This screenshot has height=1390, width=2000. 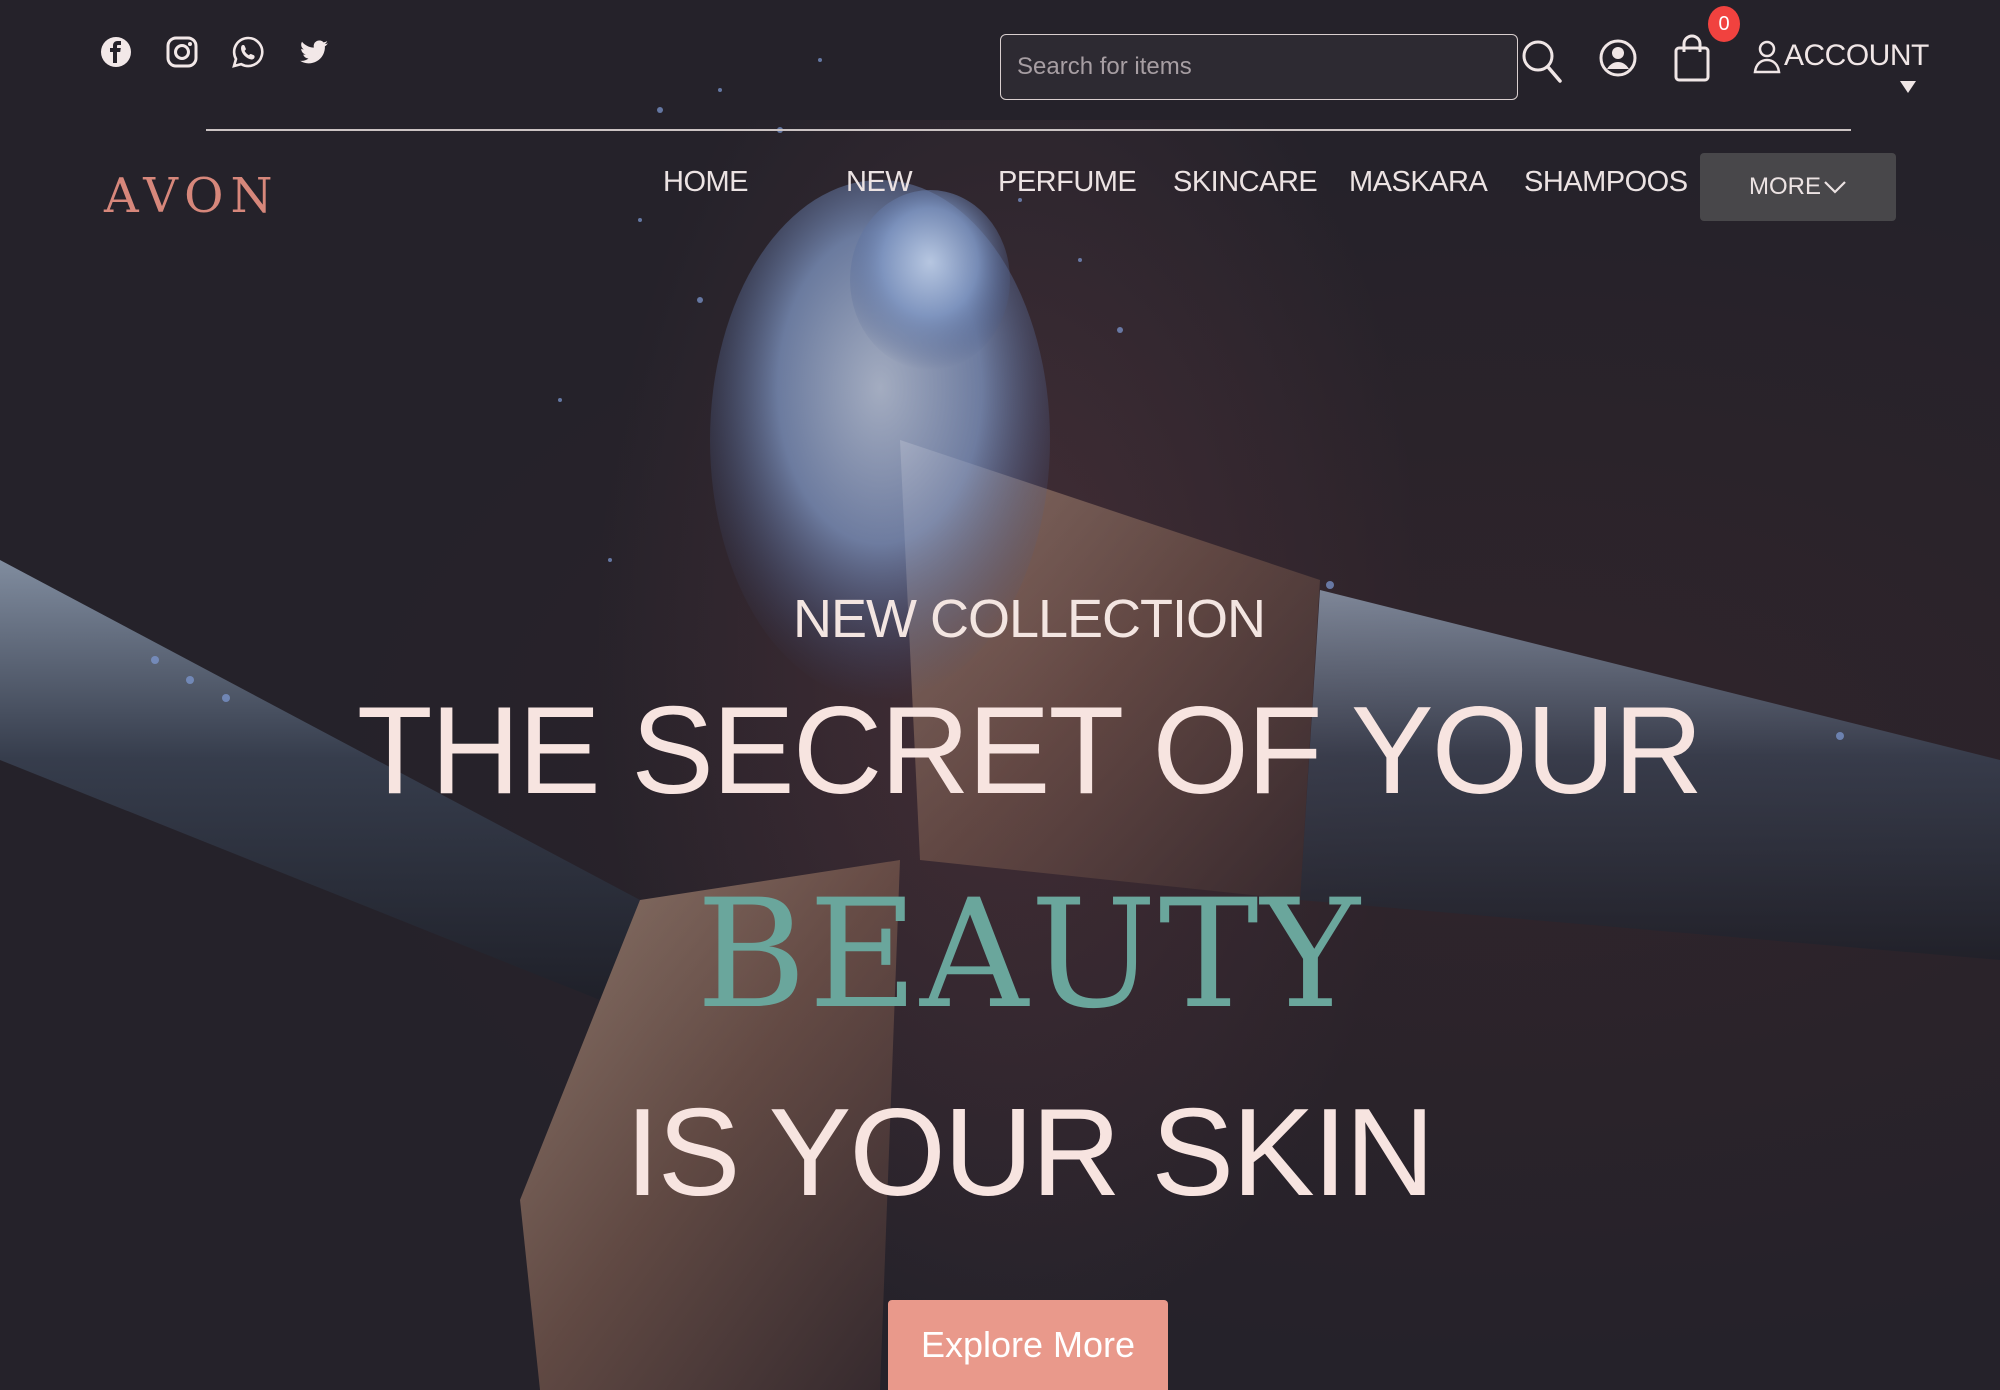 What do you see at coordinates (1542, 60) in the screenshot?
I see `search-icon` at bounding box center [1542, 60].